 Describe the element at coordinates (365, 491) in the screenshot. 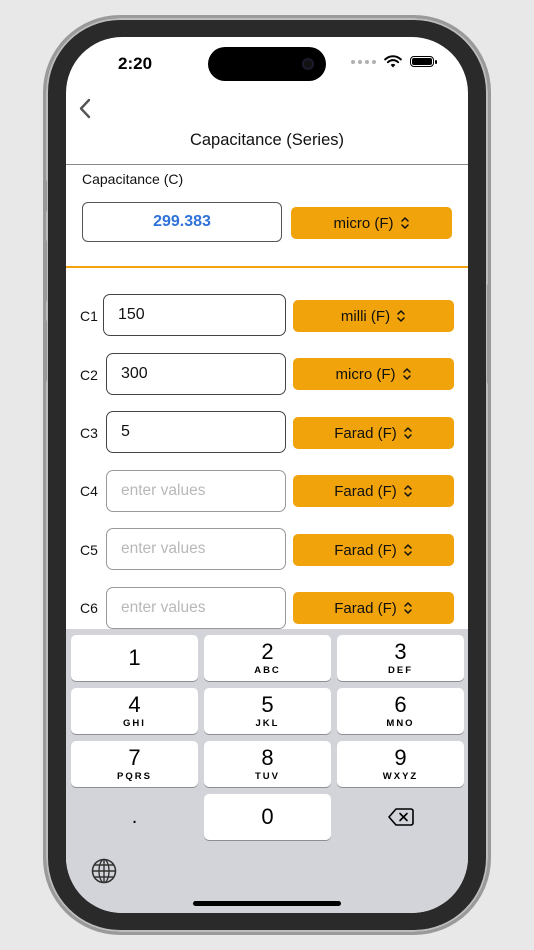

I see `unit-label-c4: Farad (F)` at that location.